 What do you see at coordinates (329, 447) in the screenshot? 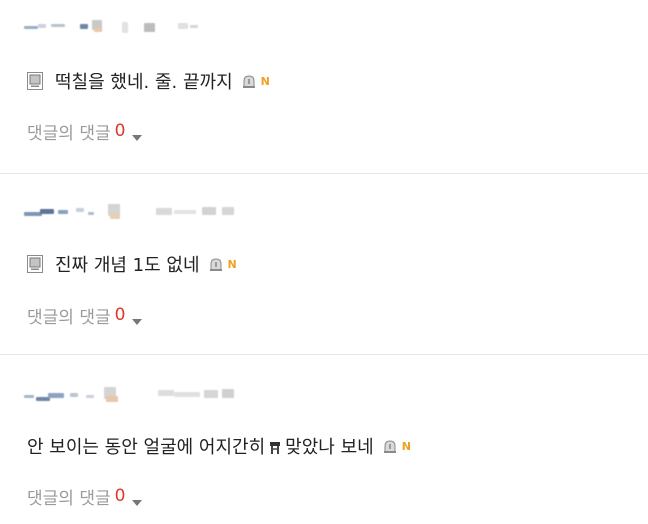
I see `comment-text-continued: 맞았나 보네` at bounding box center [329, 447].